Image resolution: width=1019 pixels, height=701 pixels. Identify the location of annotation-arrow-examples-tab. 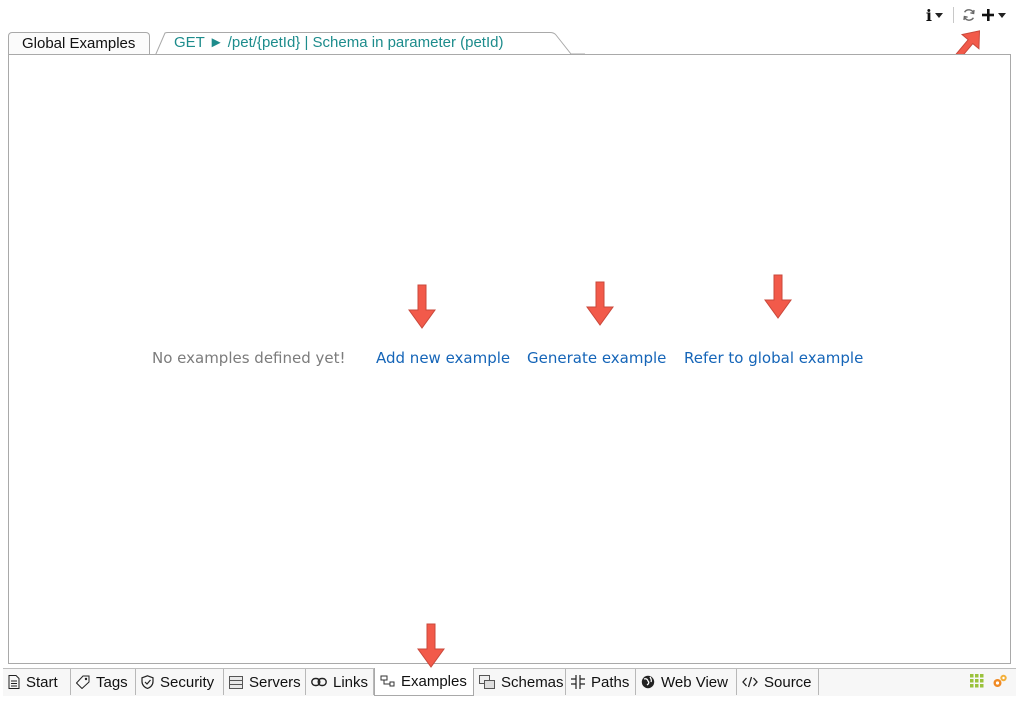
(431, 645).